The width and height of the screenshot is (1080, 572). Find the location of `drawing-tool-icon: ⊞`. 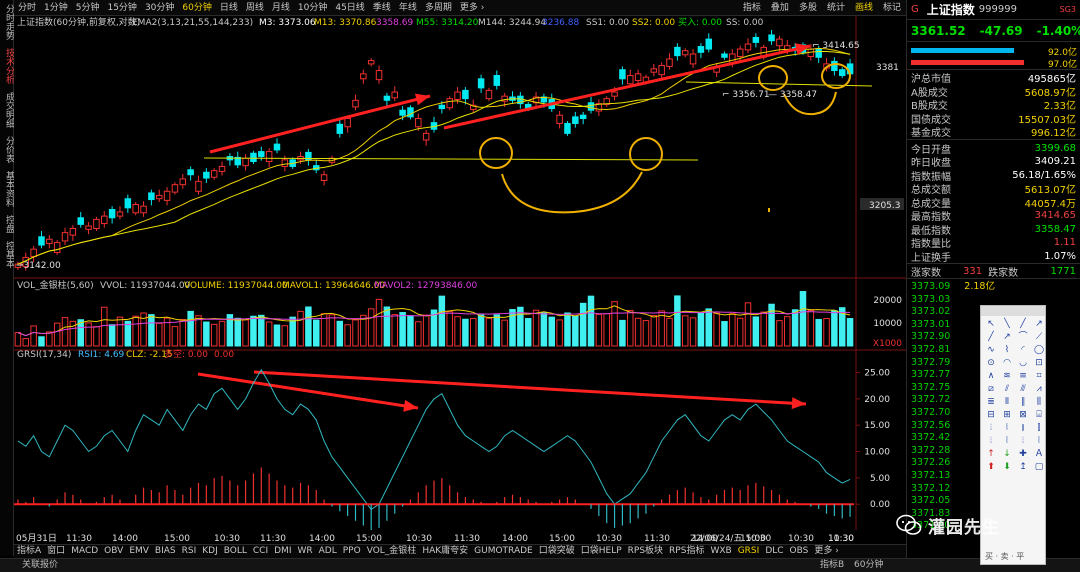

drawing-tool-icon: ⊞ is located at coordinates (1007, 415).